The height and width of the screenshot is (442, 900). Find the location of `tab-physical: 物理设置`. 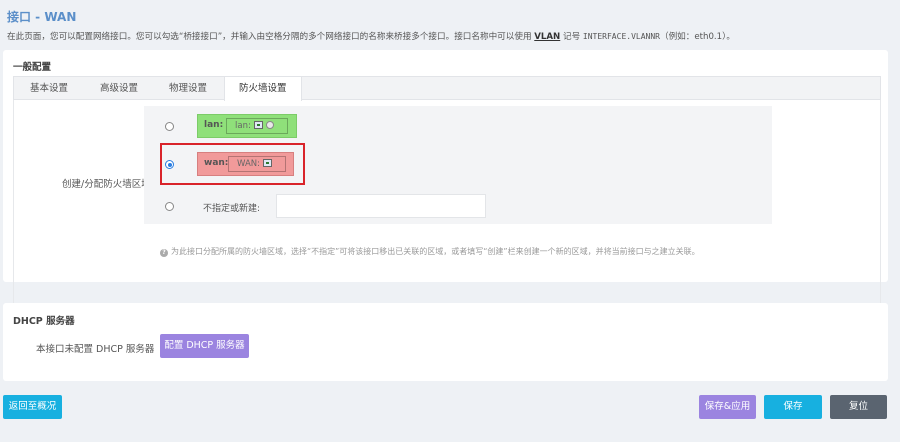

tab-physical: 物理设置 is located at coordinates (188, 88).